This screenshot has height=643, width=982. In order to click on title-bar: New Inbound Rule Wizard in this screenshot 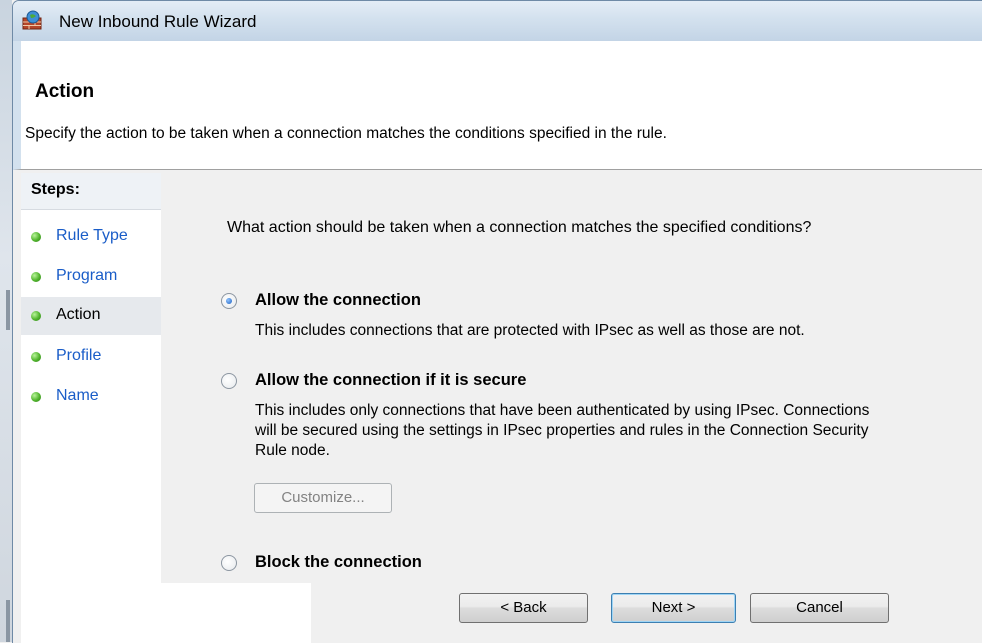, I will do `click(497, 21)`.